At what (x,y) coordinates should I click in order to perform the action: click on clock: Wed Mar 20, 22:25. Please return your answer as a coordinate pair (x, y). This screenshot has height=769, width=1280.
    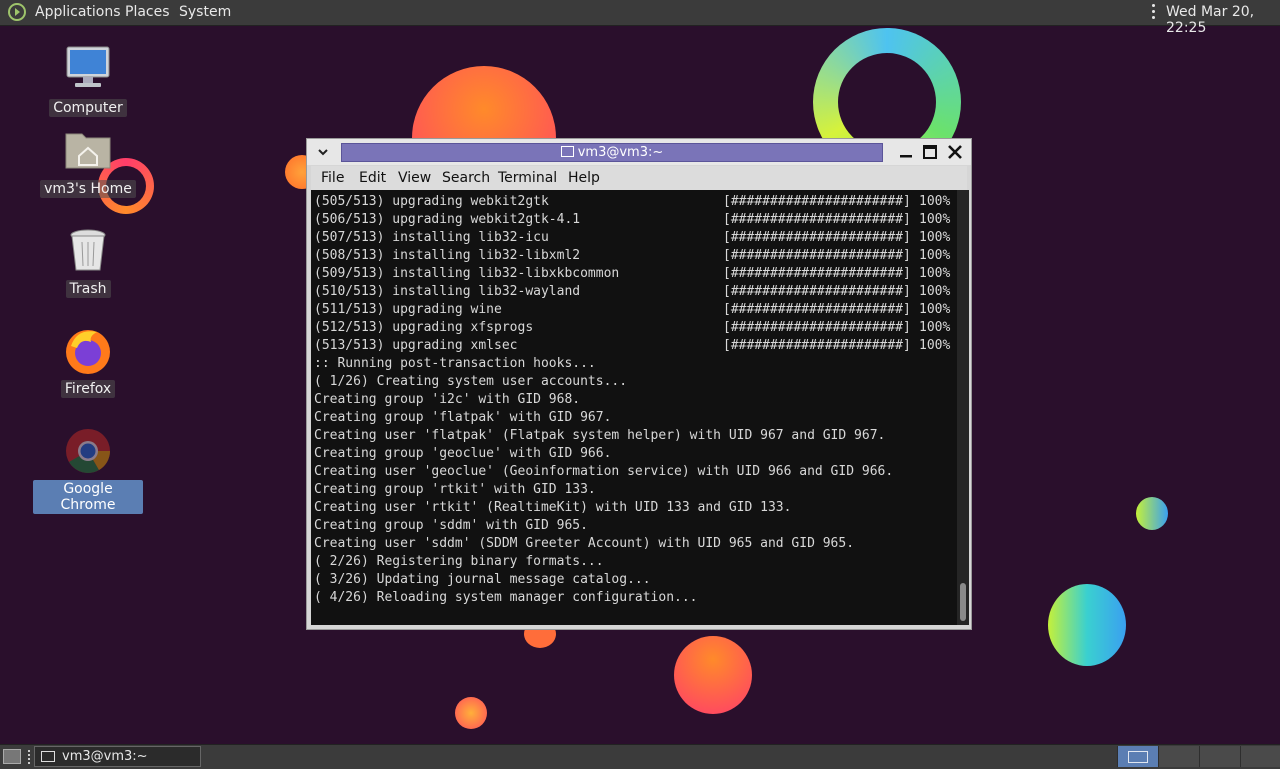
    Looking at the image, I should click on (1223, 20).